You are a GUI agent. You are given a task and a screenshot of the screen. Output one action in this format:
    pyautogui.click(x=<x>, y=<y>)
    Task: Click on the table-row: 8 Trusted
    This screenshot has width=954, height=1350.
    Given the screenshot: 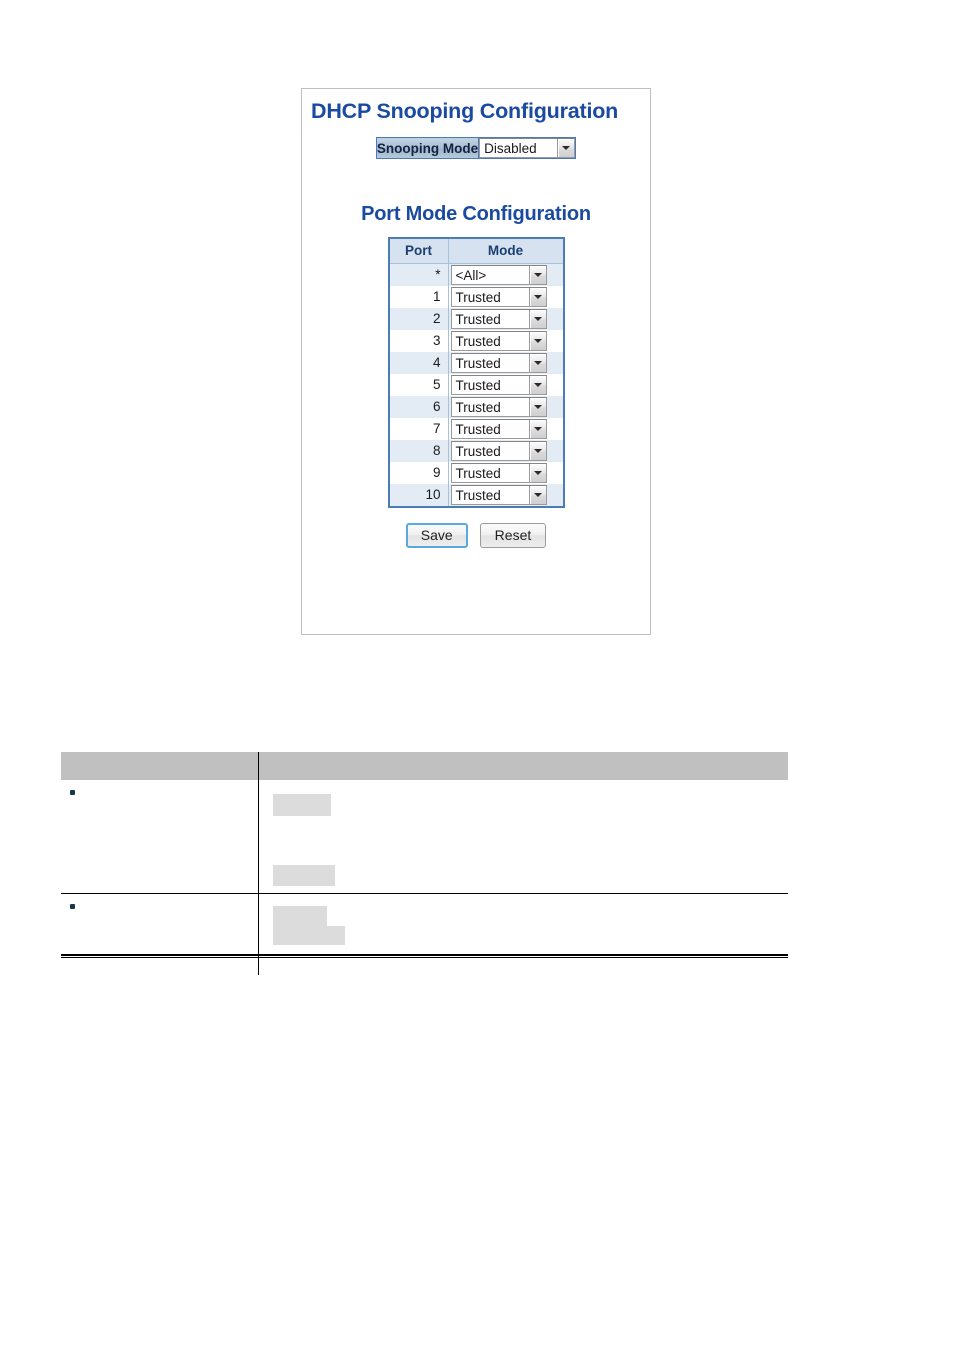 What is the action you would take?
    pyautogui.click(x=476, y=451)
    